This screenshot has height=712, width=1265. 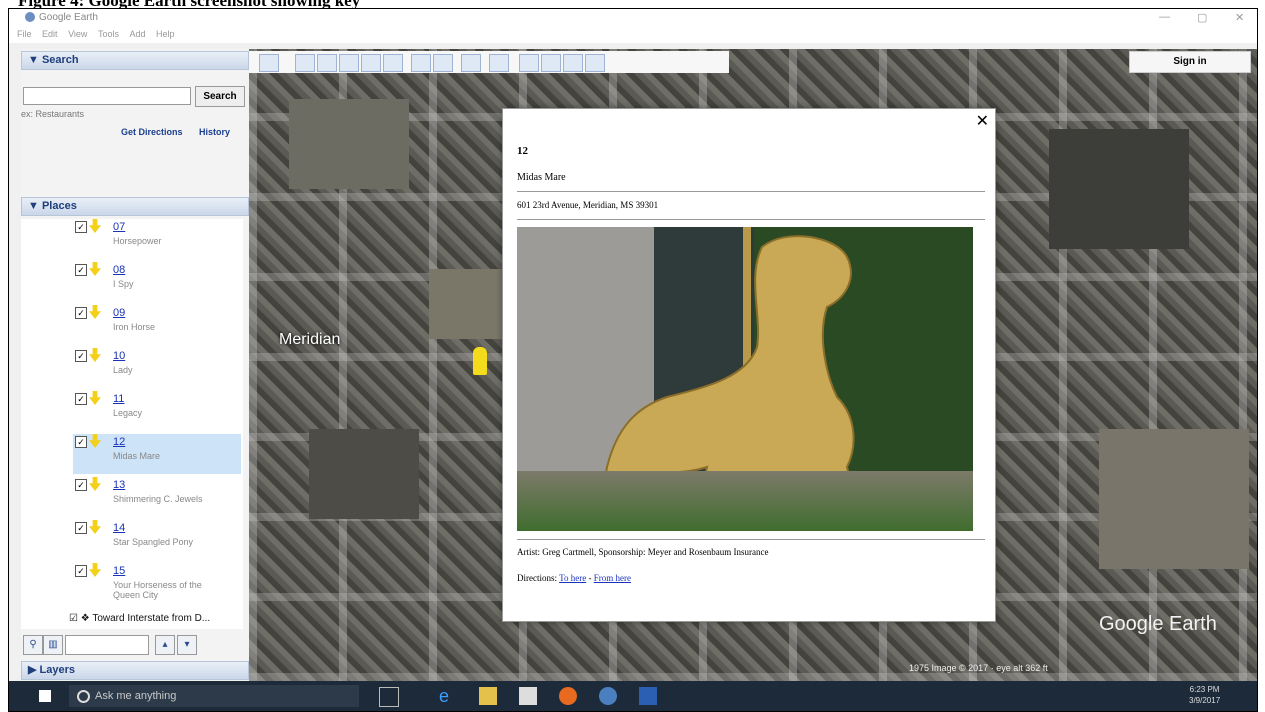 What do you see at coordinates (135, 670) in the screenshot?
I see `layers-panel-header: ▶ Layers` at bounding box center [135, 670].